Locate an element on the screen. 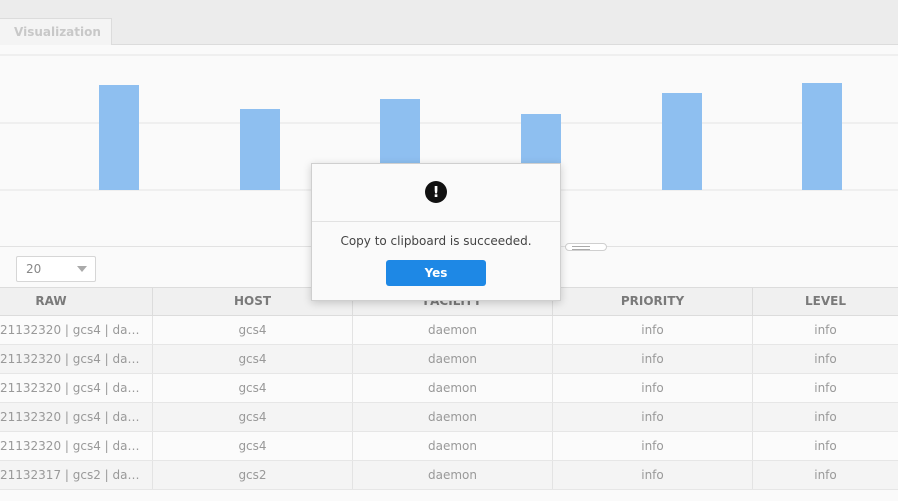 The width and height of the screenshot is (898, 501). cell-host: gcs2 is located at coordinates (253, 475).